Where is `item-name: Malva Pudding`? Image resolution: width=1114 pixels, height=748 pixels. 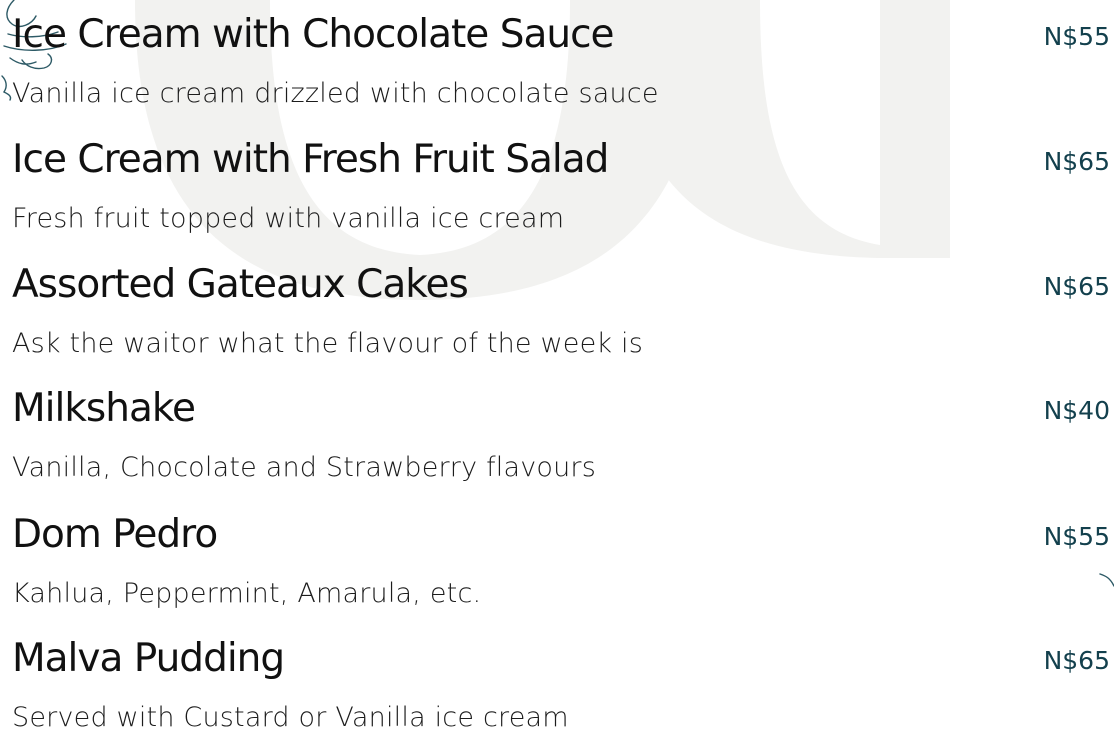 item-name: Malva Pudding is located at coordinates (148, 658).